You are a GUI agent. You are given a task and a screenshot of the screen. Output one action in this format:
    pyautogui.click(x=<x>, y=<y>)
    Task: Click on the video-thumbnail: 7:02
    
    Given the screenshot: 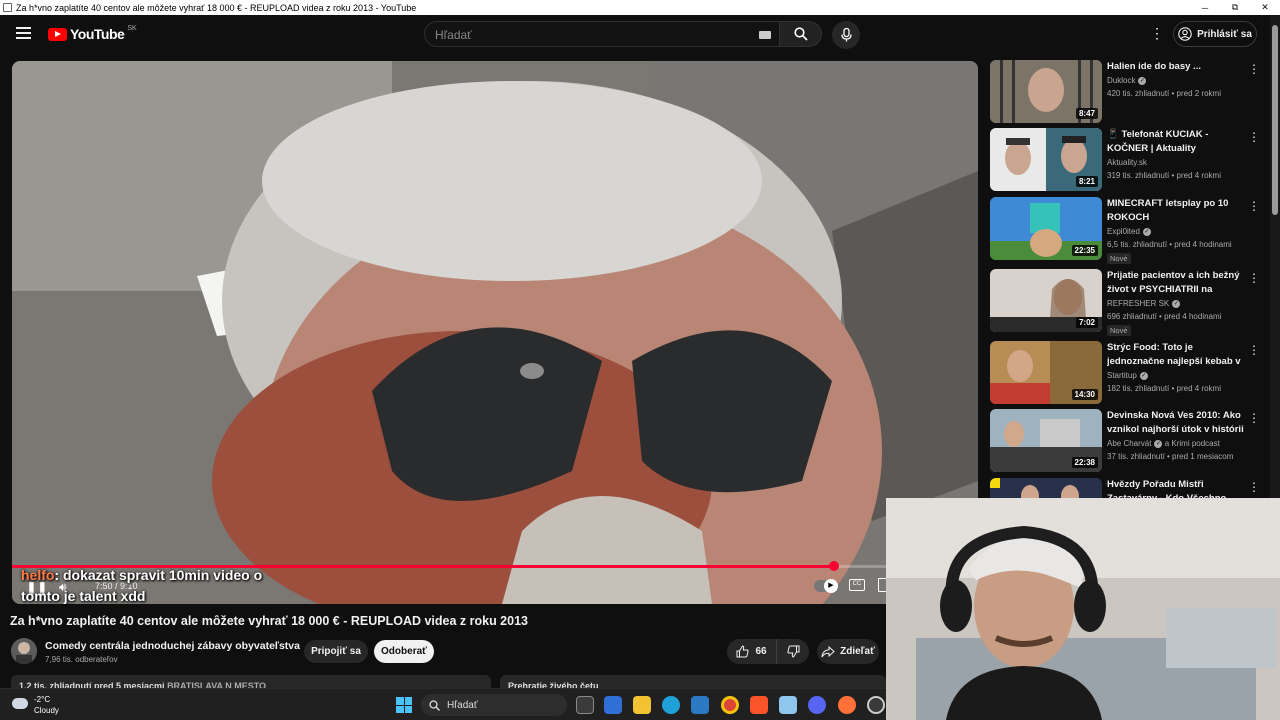 What is the action you would take?
    pyautogui.click(x=1046, y=300)
    